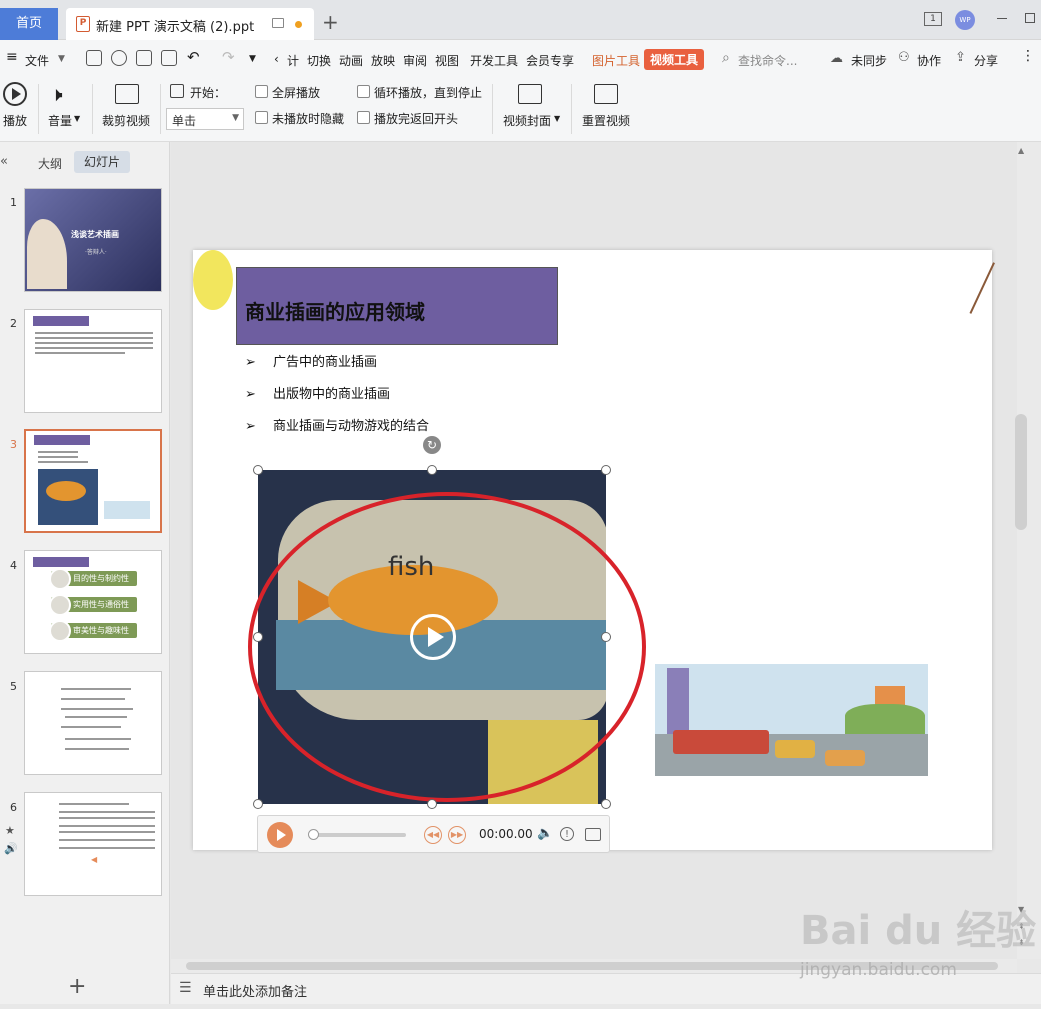  Describe the element at coordinates (836, 58) in the screenshot. I see `cloud-icon: ☁` at that location.